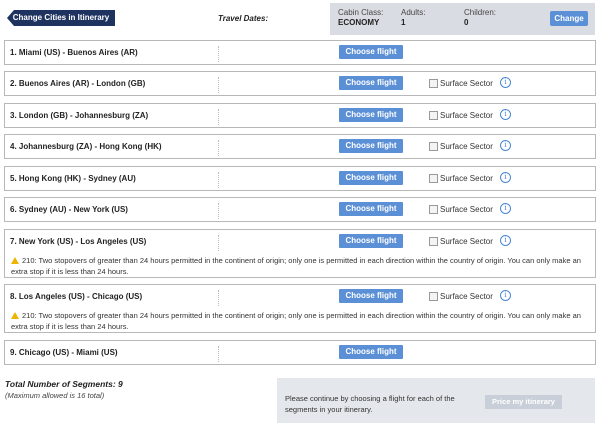  What do you see at coordinates (466, 22) in the screenshot?
I see `children-value: 0` at bounding box center [466, 22].